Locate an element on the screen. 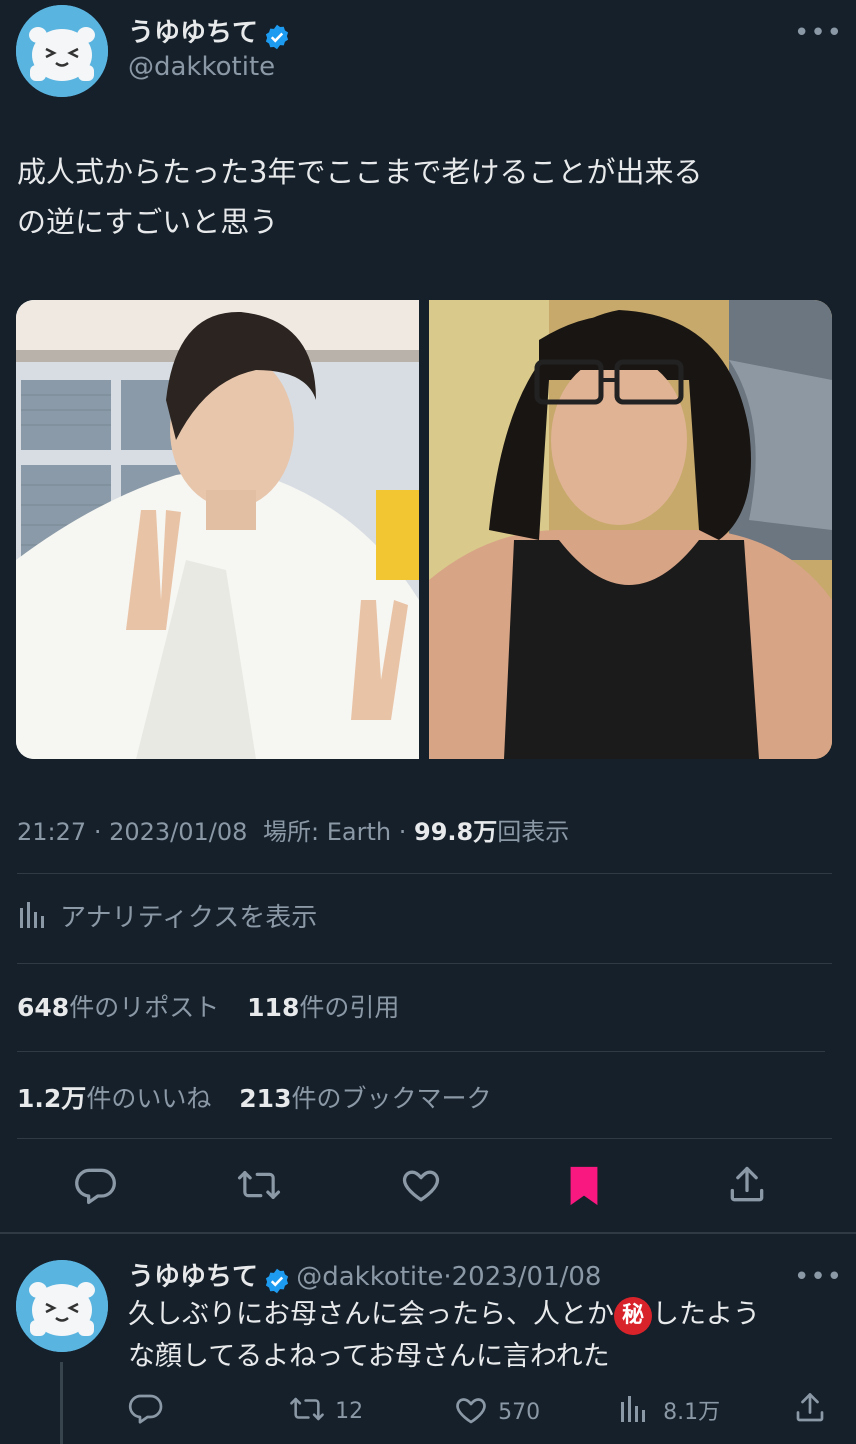 The height and width of the screenshot is (1444, 856). author-name-row: うゆゆちて is located at coordinates (209, 31).